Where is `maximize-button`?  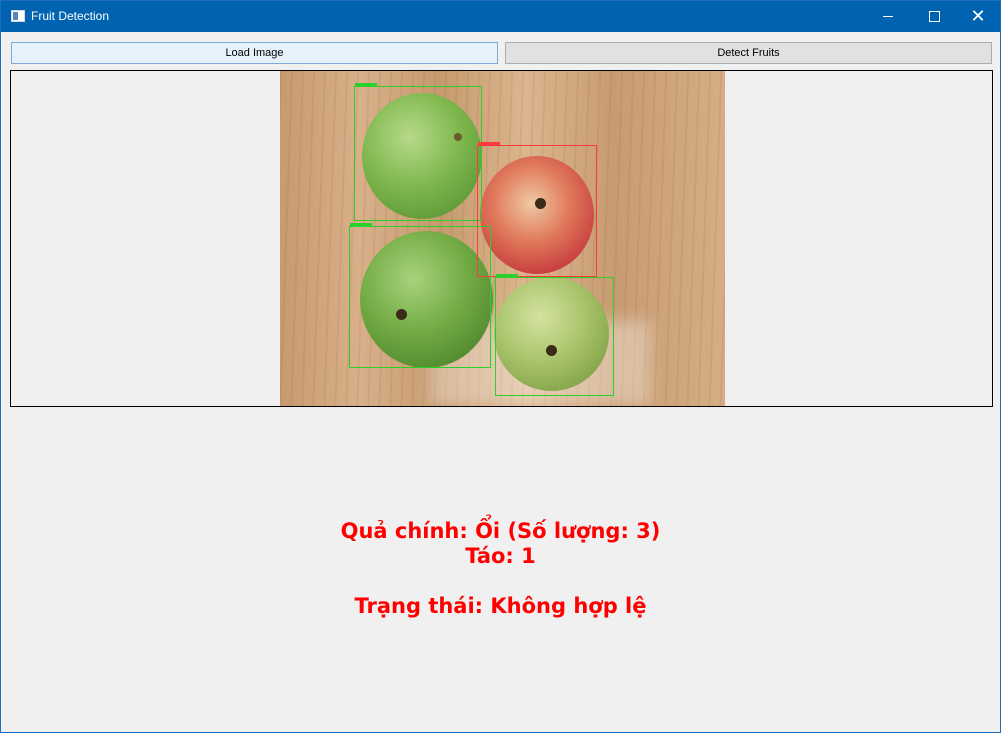 maximize-button is located at coordinates (934, 16).